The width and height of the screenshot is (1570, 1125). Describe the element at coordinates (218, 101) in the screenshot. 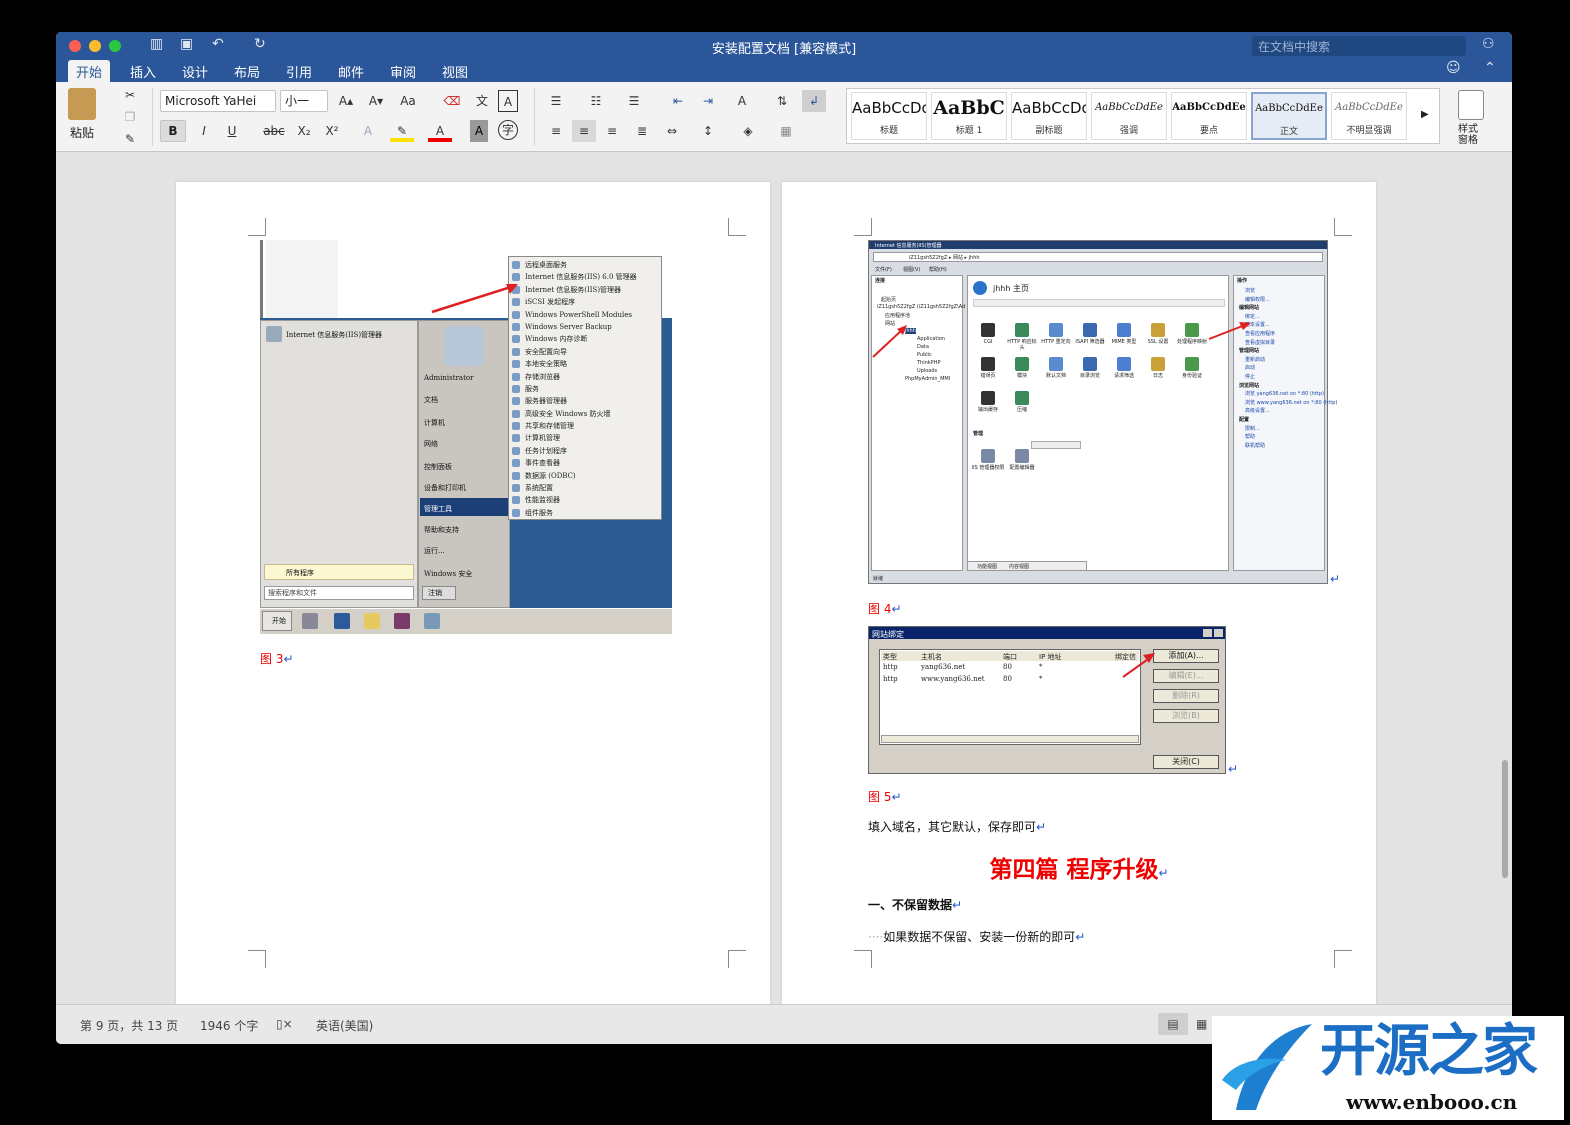

I see `font-name-select: Microsoft YaHei` at that location.